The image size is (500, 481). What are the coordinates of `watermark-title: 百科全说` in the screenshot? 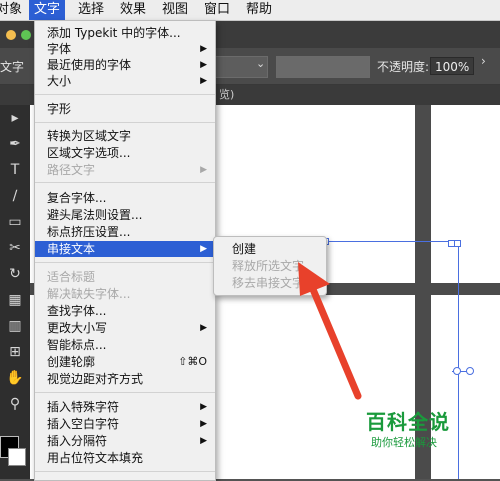 It's located at (408, 422).